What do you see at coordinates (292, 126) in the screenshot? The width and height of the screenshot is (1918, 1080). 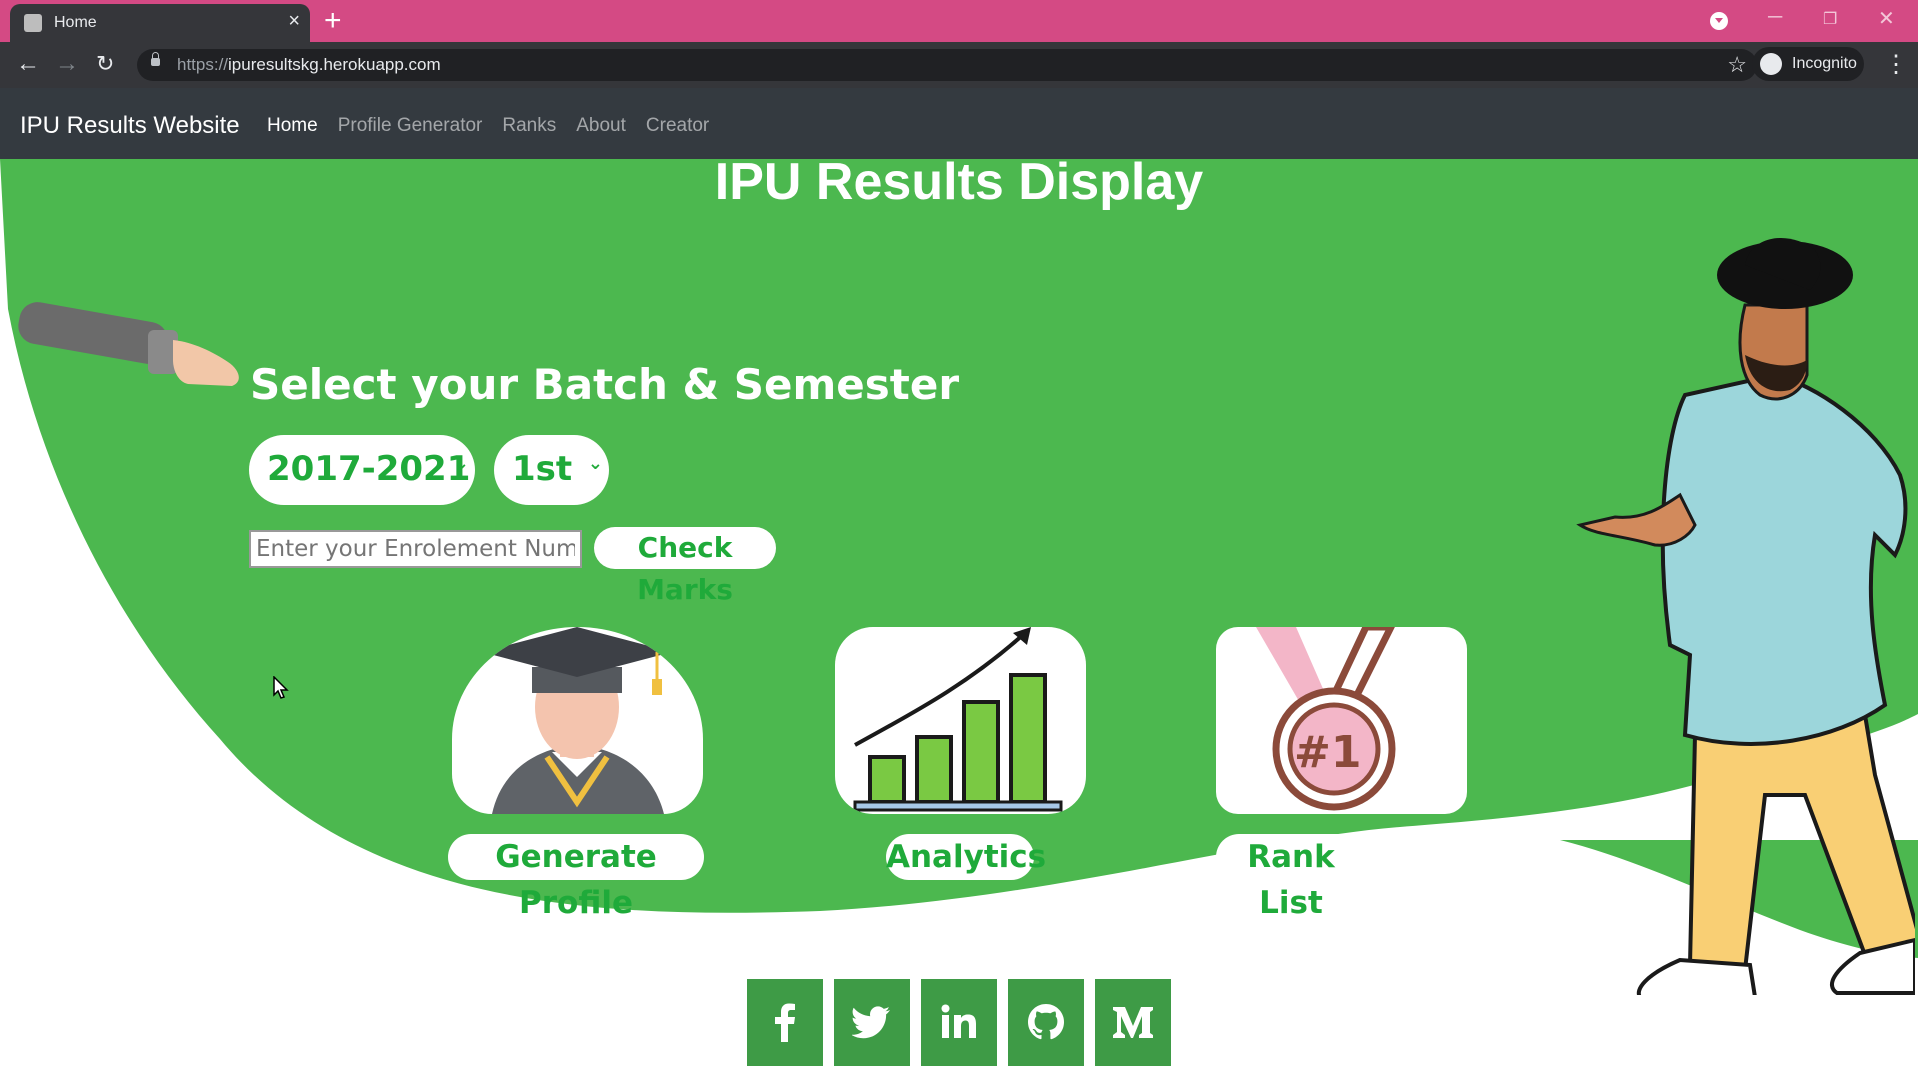 I see `nav-home: Home` at bounding box center [292, 126].